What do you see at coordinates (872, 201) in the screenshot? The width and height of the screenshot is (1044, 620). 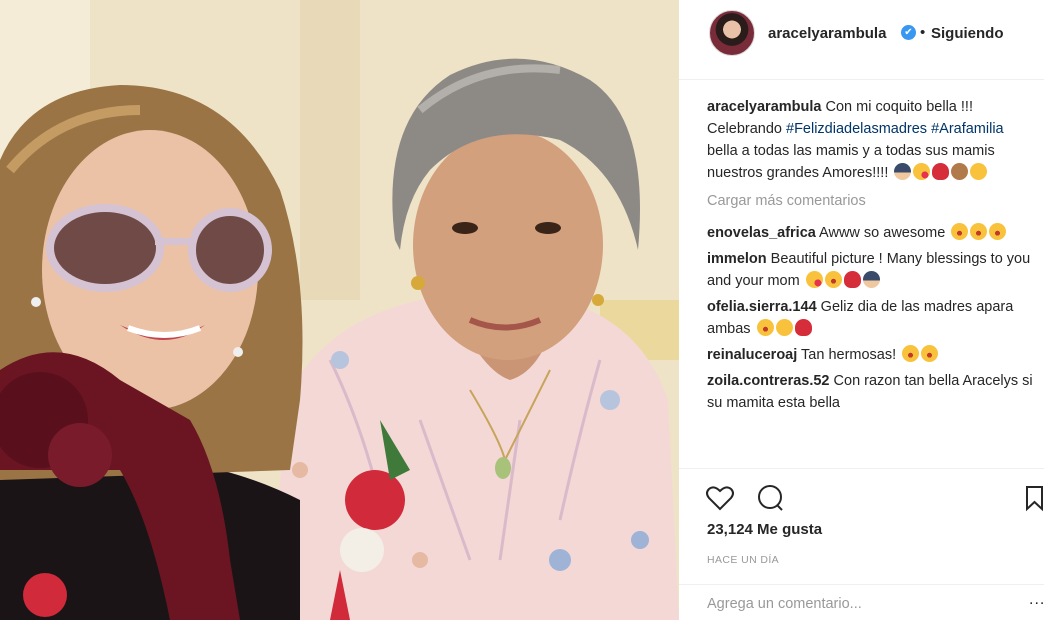 I see `load-more-comments-link: Cargar más comentarios` at bounding box center [872, 201].